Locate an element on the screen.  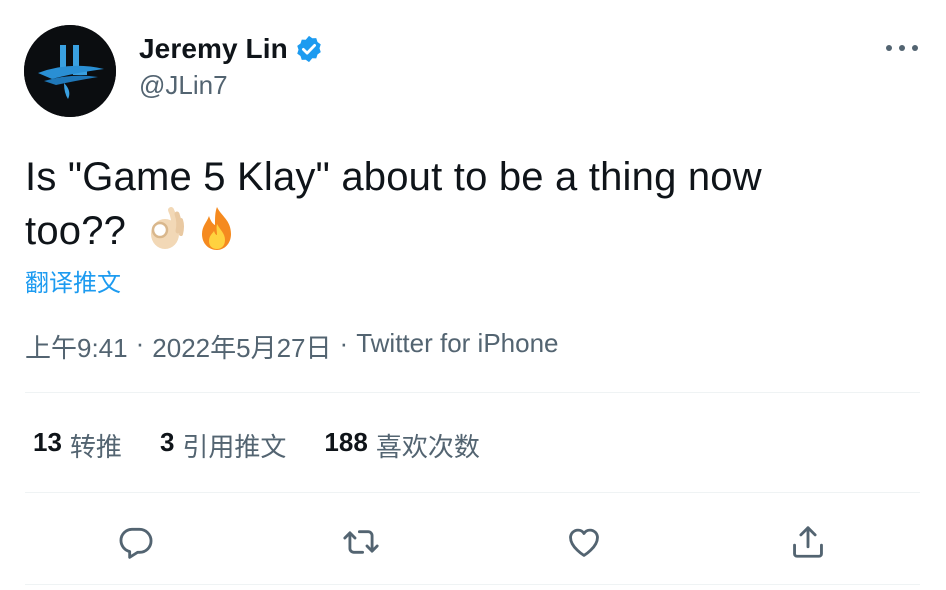
likes-stat: 188 喜欢次数 is located at coordinates (401, 445).